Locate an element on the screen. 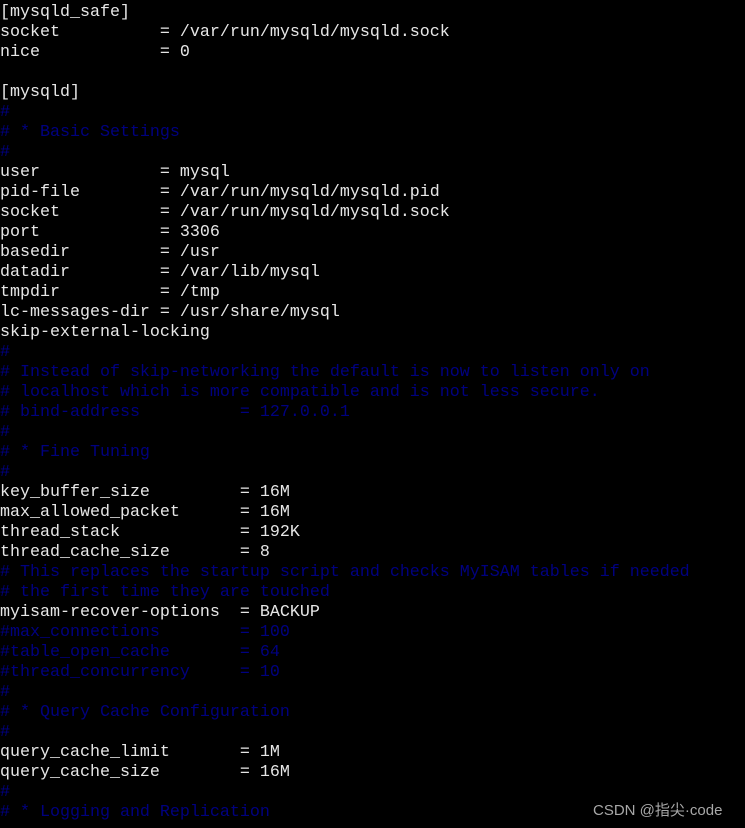 The height and width of the screenshot is (828, 745). config-line: myisam-recover-options = BACKUP is located at coordinates (160, 612).